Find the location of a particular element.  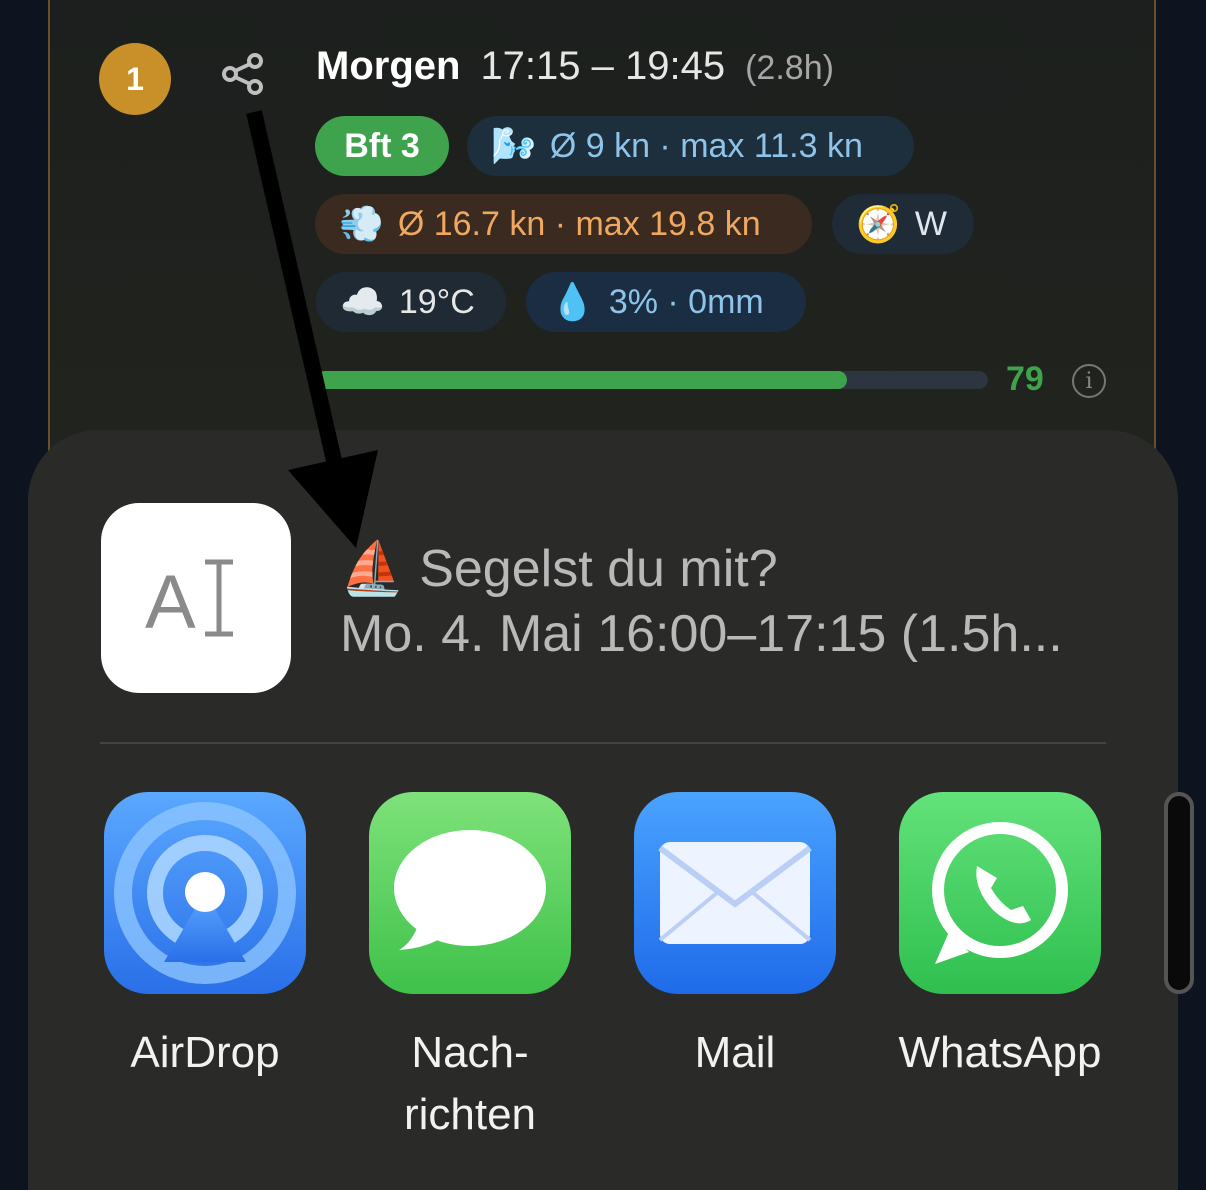

direction-value: W is located at coordinates (930, 223).